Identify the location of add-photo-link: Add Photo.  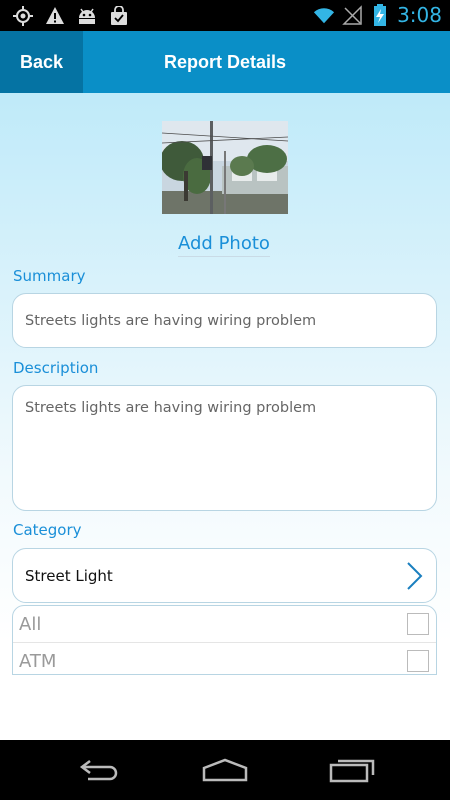
(224, 245).